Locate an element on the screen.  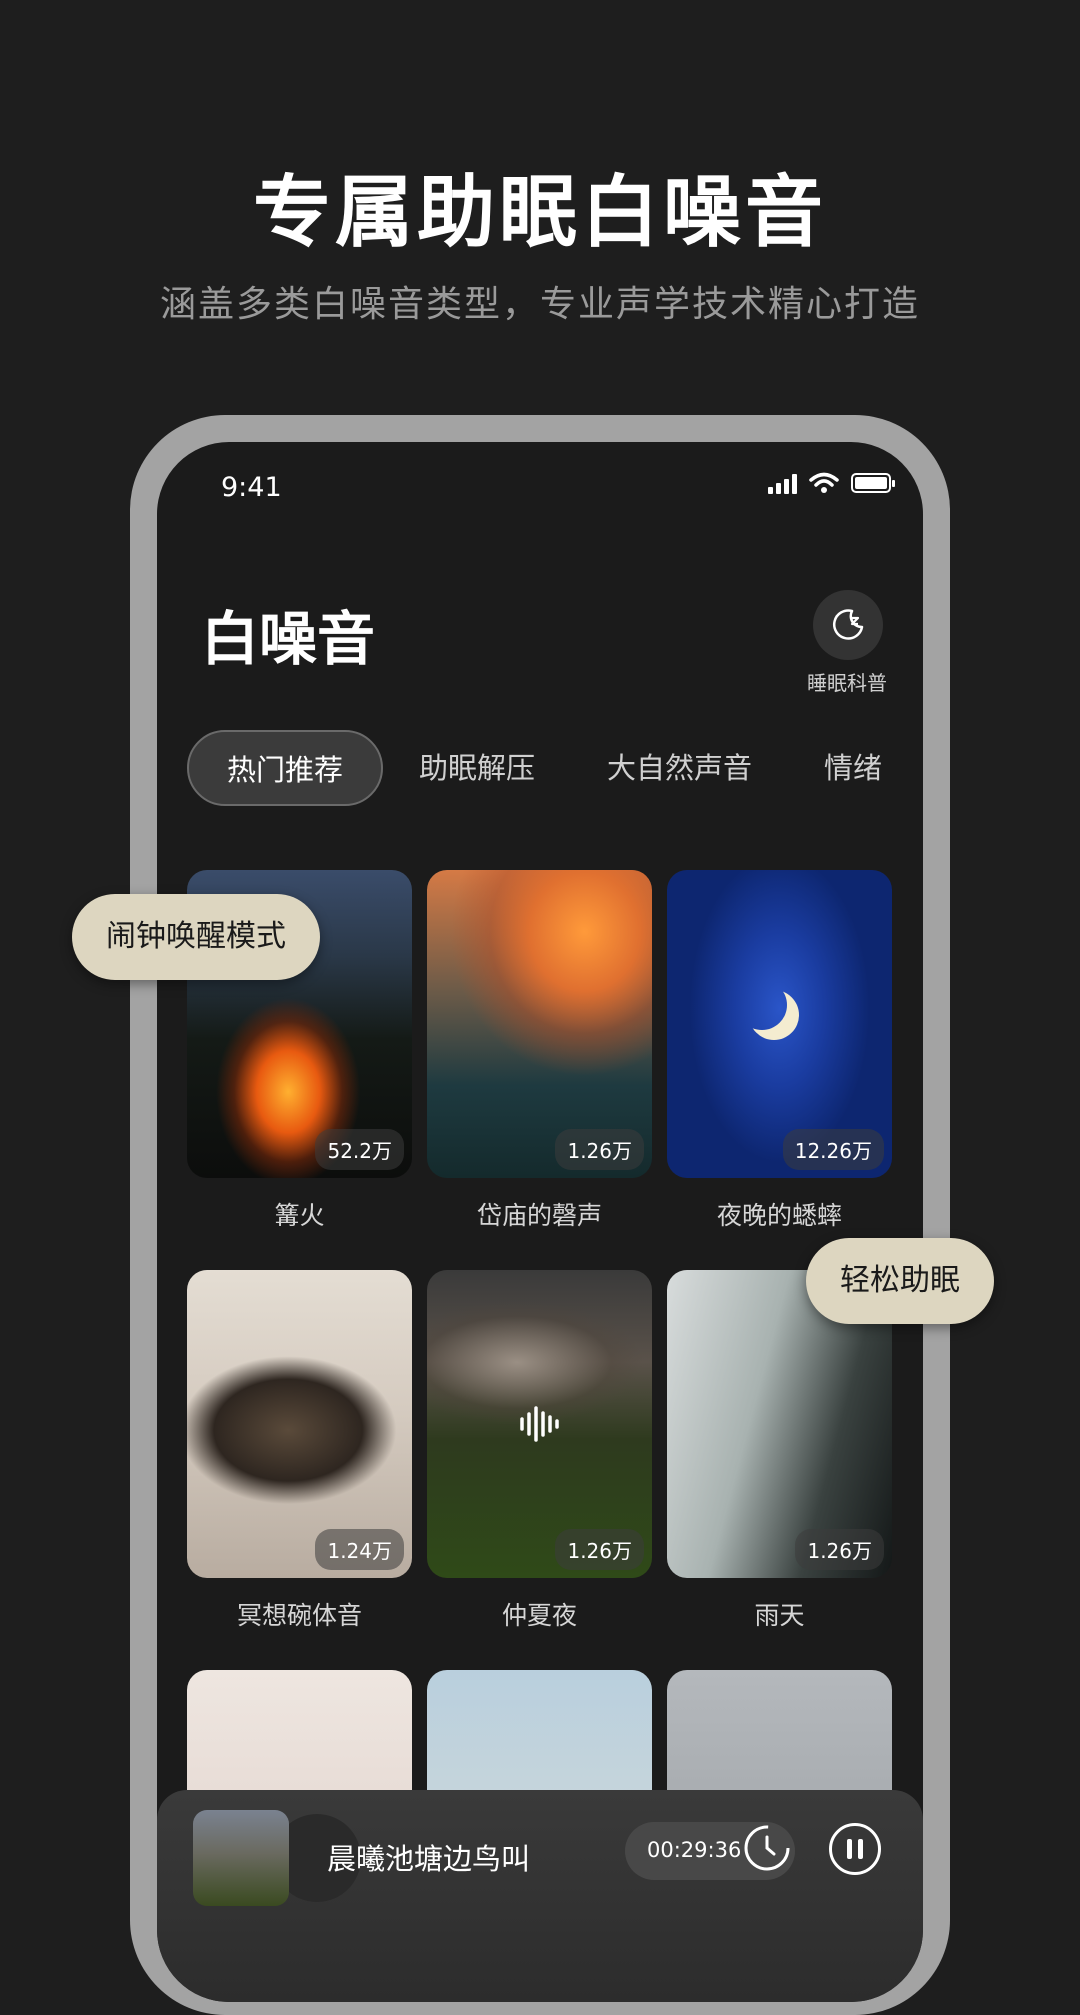
battery-icon is located at coordinates (873, 483).